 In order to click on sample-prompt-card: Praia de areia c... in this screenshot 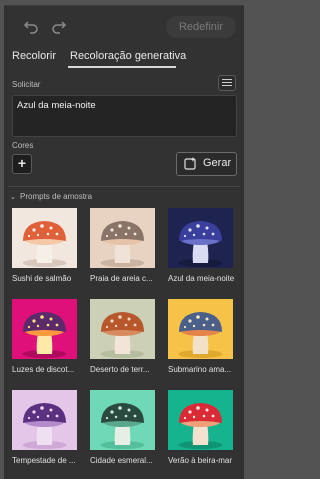, I will do `click(122, 245)`.